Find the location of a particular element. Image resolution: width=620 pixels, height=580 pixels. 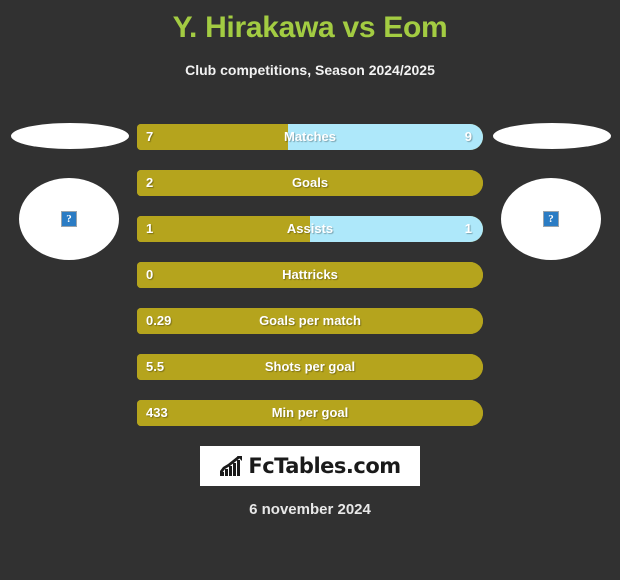

stat-label: Assists is located at coordinates (310, 228).